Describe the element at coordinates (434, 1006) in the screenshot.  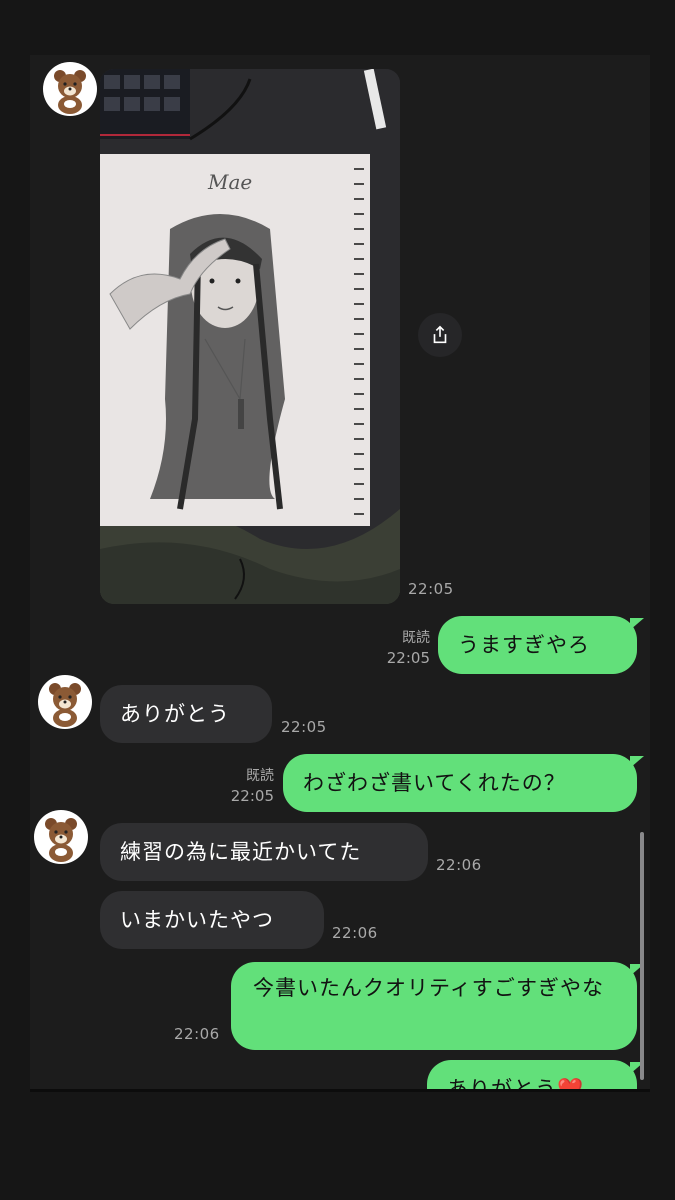
I see `outgoing-message-bubble: 今書いたんクオリティすごすぎやな` at that location.